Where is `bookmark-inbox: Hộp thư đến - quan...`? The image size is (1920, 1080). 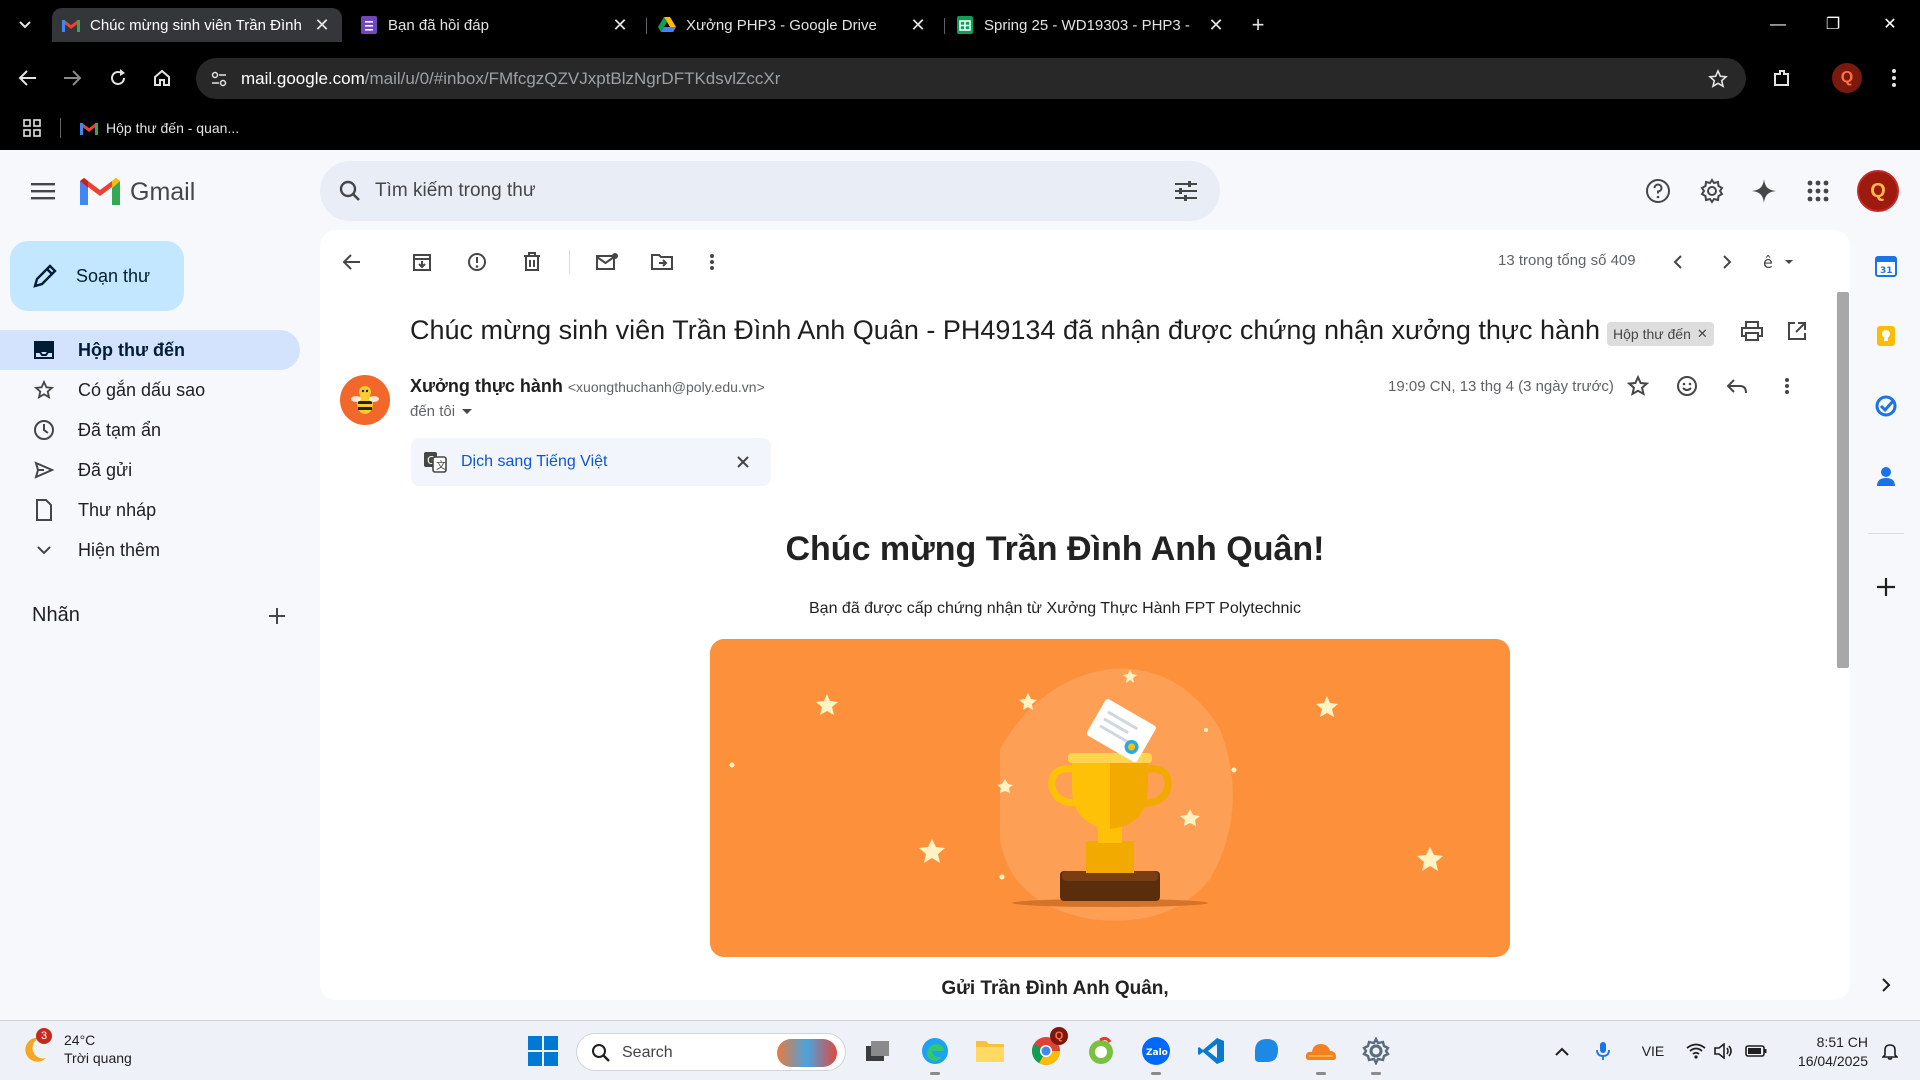
bookmark-inbox: Hộp thư đến - quan... is located at coordinates (159, 128).